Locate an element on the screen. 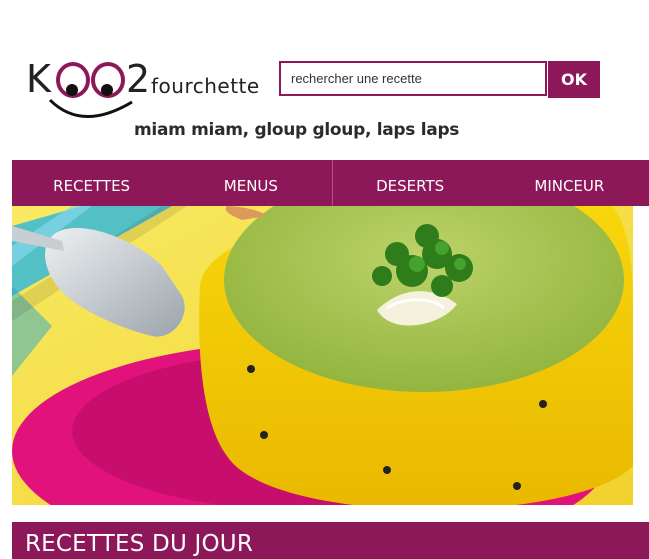  tagline: miam miam, gloup gloup, laps laps is located at coordinates (297, 130).